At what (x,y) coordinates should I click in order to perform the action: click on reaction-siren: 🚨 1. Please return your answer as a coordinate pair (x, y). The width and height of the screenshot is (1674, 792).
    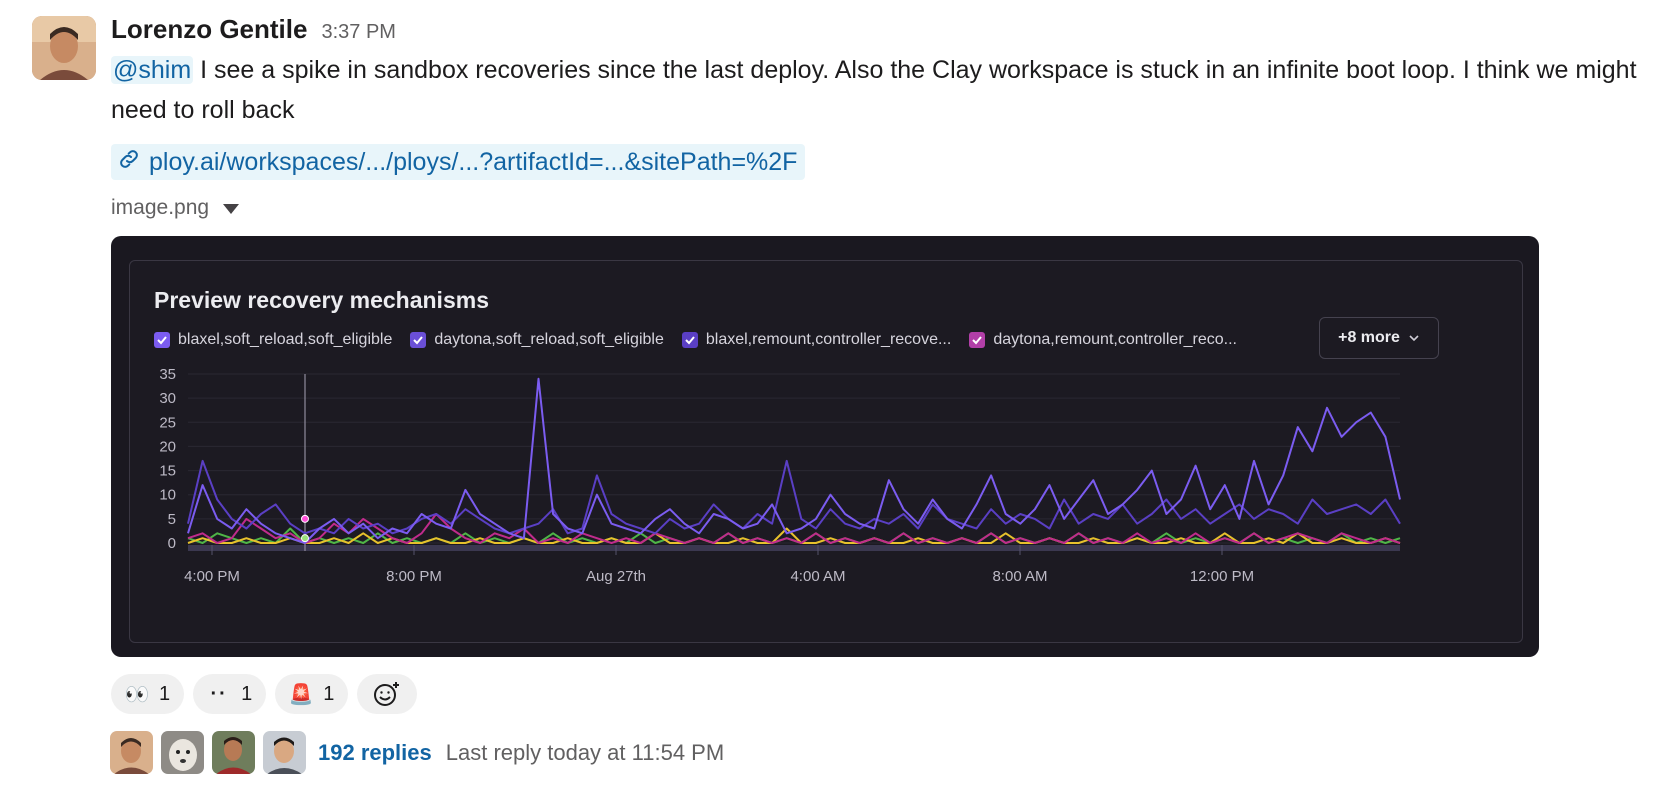
    Looking at the image, I should click on (312, 694).